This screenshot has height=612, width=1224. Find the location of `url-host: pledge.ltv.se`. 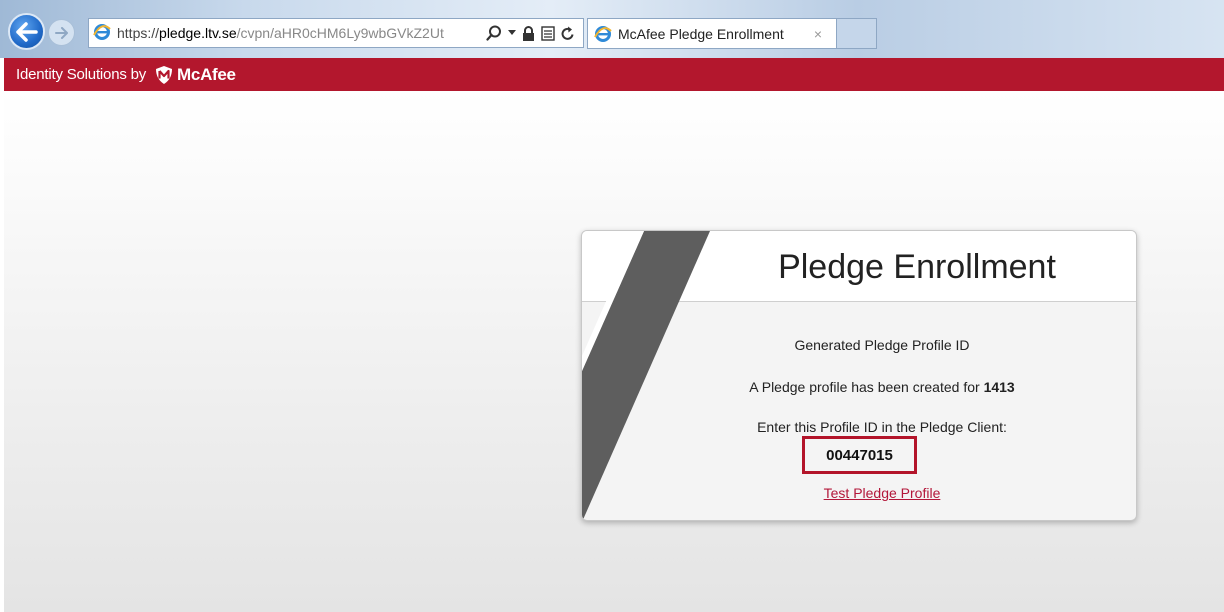

url-host: pledge.ltv.se is located at coordinates (198, 33).